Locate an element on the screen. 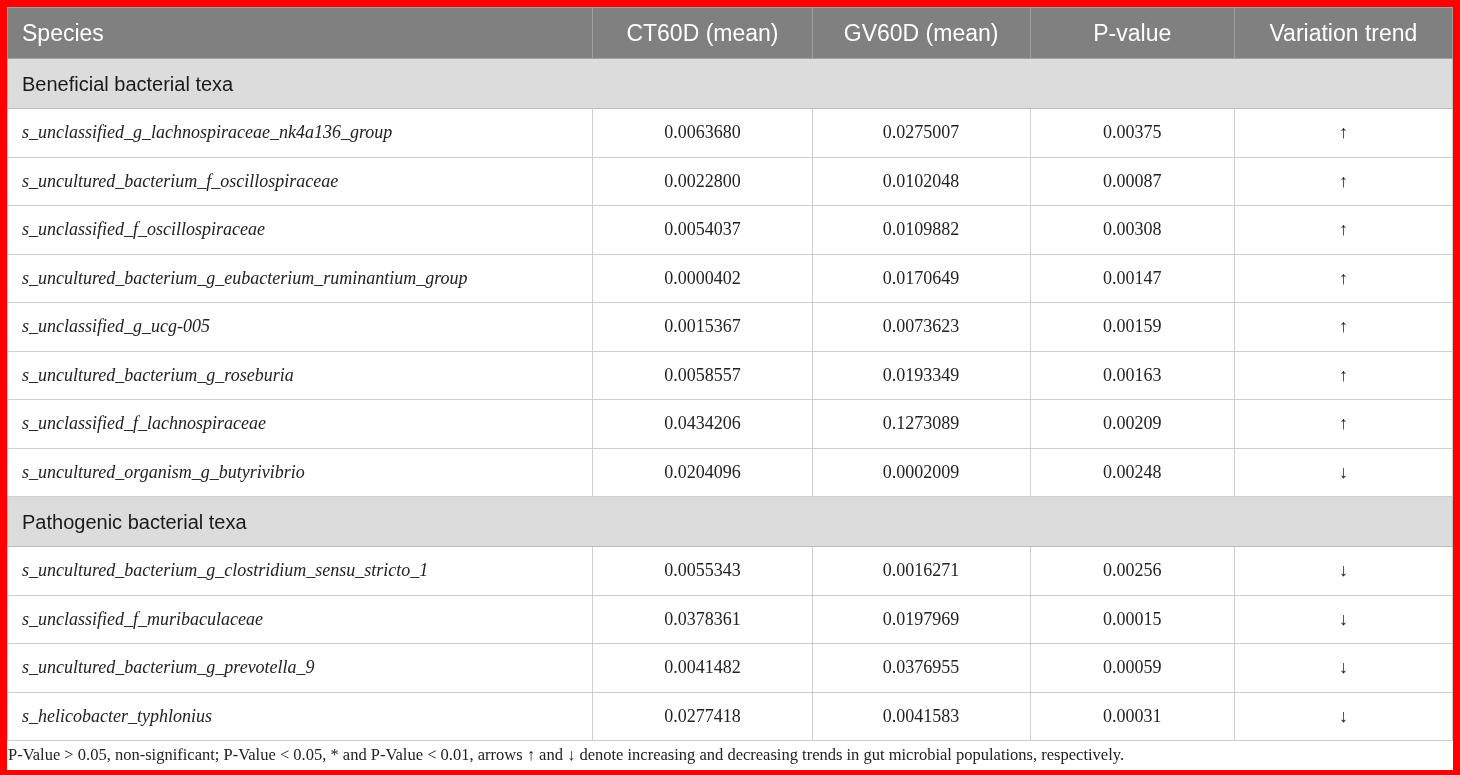  table-cell: 0.0041482 is located at coordinates (702, 667).